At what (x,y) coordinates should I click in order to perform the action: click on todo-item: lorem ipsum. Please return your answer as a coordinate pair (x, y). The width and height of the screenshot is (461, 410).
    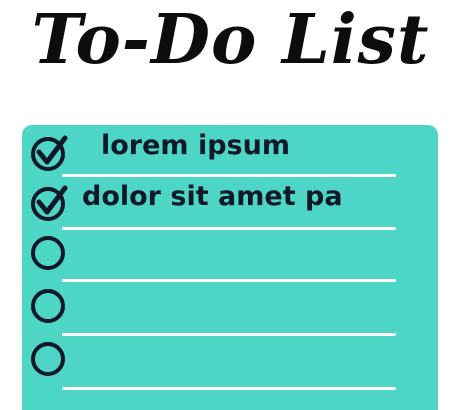
    Looking at the image, I should click on (230, 155).